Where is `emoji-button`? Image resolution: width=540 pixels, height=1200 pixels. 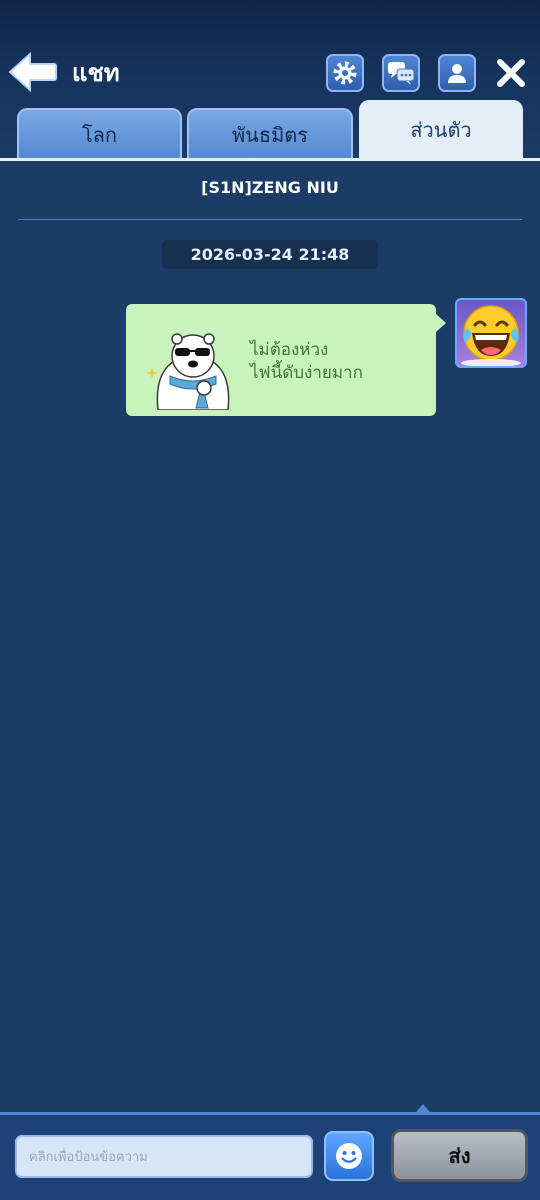 emoji-button is located at coordinates (349, 1156).